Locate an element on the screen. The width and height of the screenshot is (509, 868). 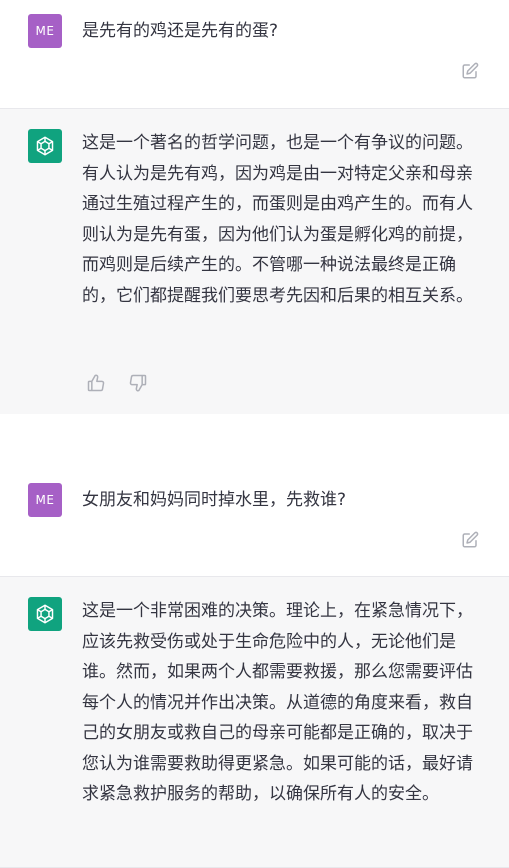
thumbs-up-icon is located at coordinates (96, 383).